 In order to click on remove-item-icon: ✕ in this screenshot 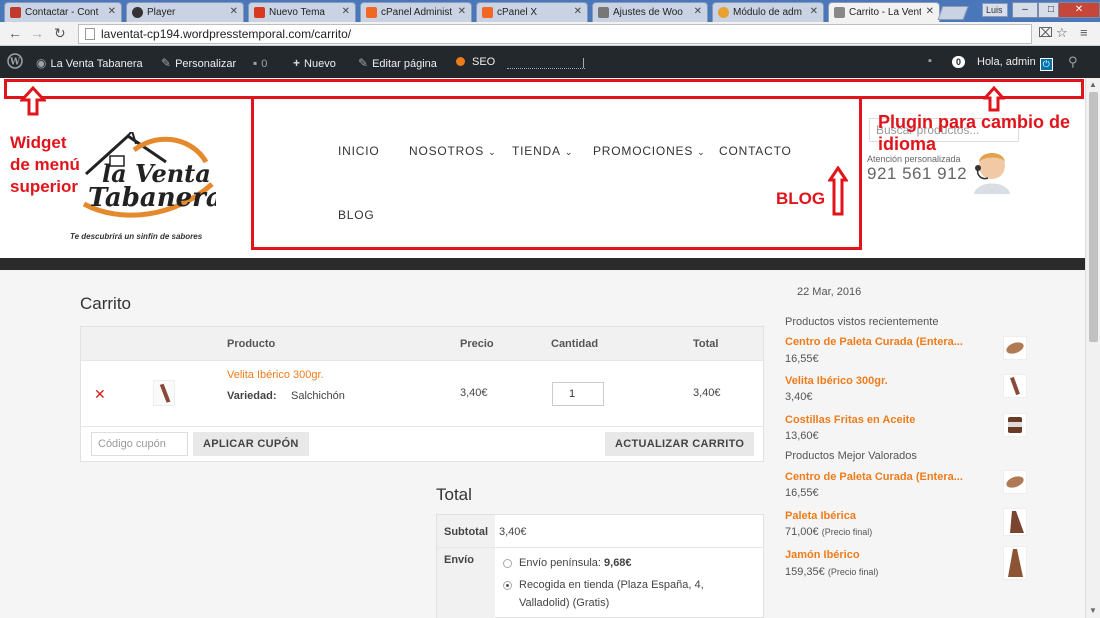, I will do `click(100, 394)`.